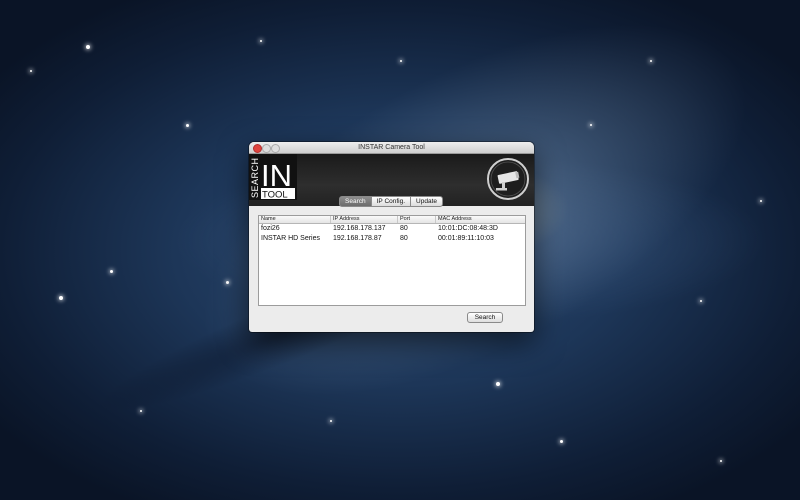  What do you see at coordinates (357, 238) in the screenshot?
I see `cell-ip: 192.168.178.87` at bounding box center [357, 238].